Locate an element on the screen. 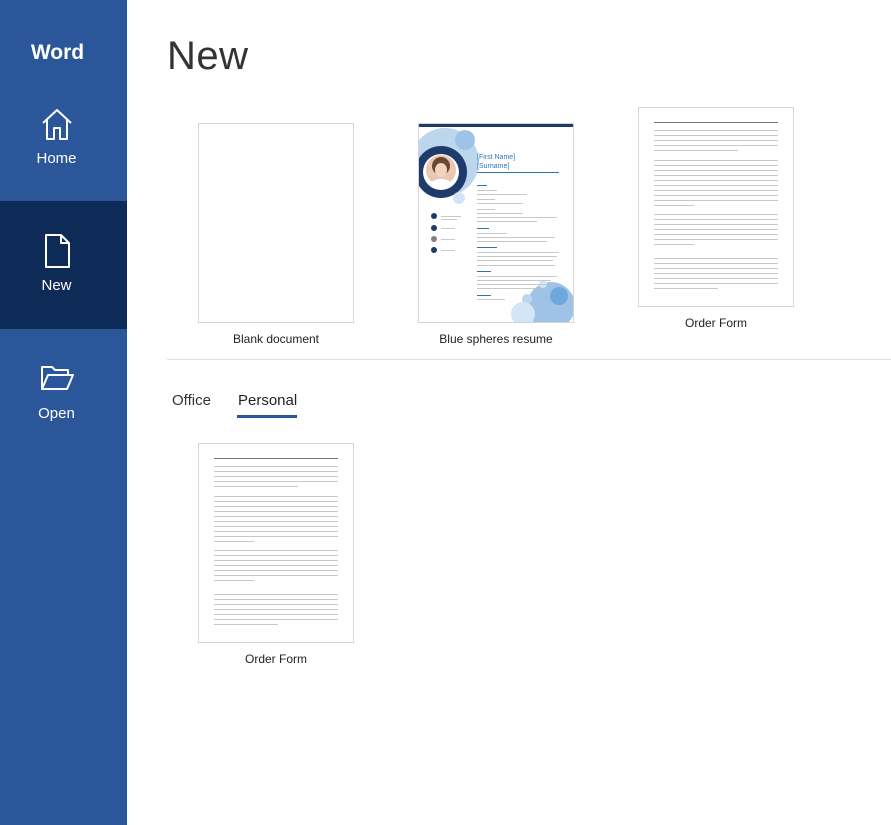 The height and width of the screenshot is (825, 891). sidebar: Word Home New Open is located at coordinates (63, 412).